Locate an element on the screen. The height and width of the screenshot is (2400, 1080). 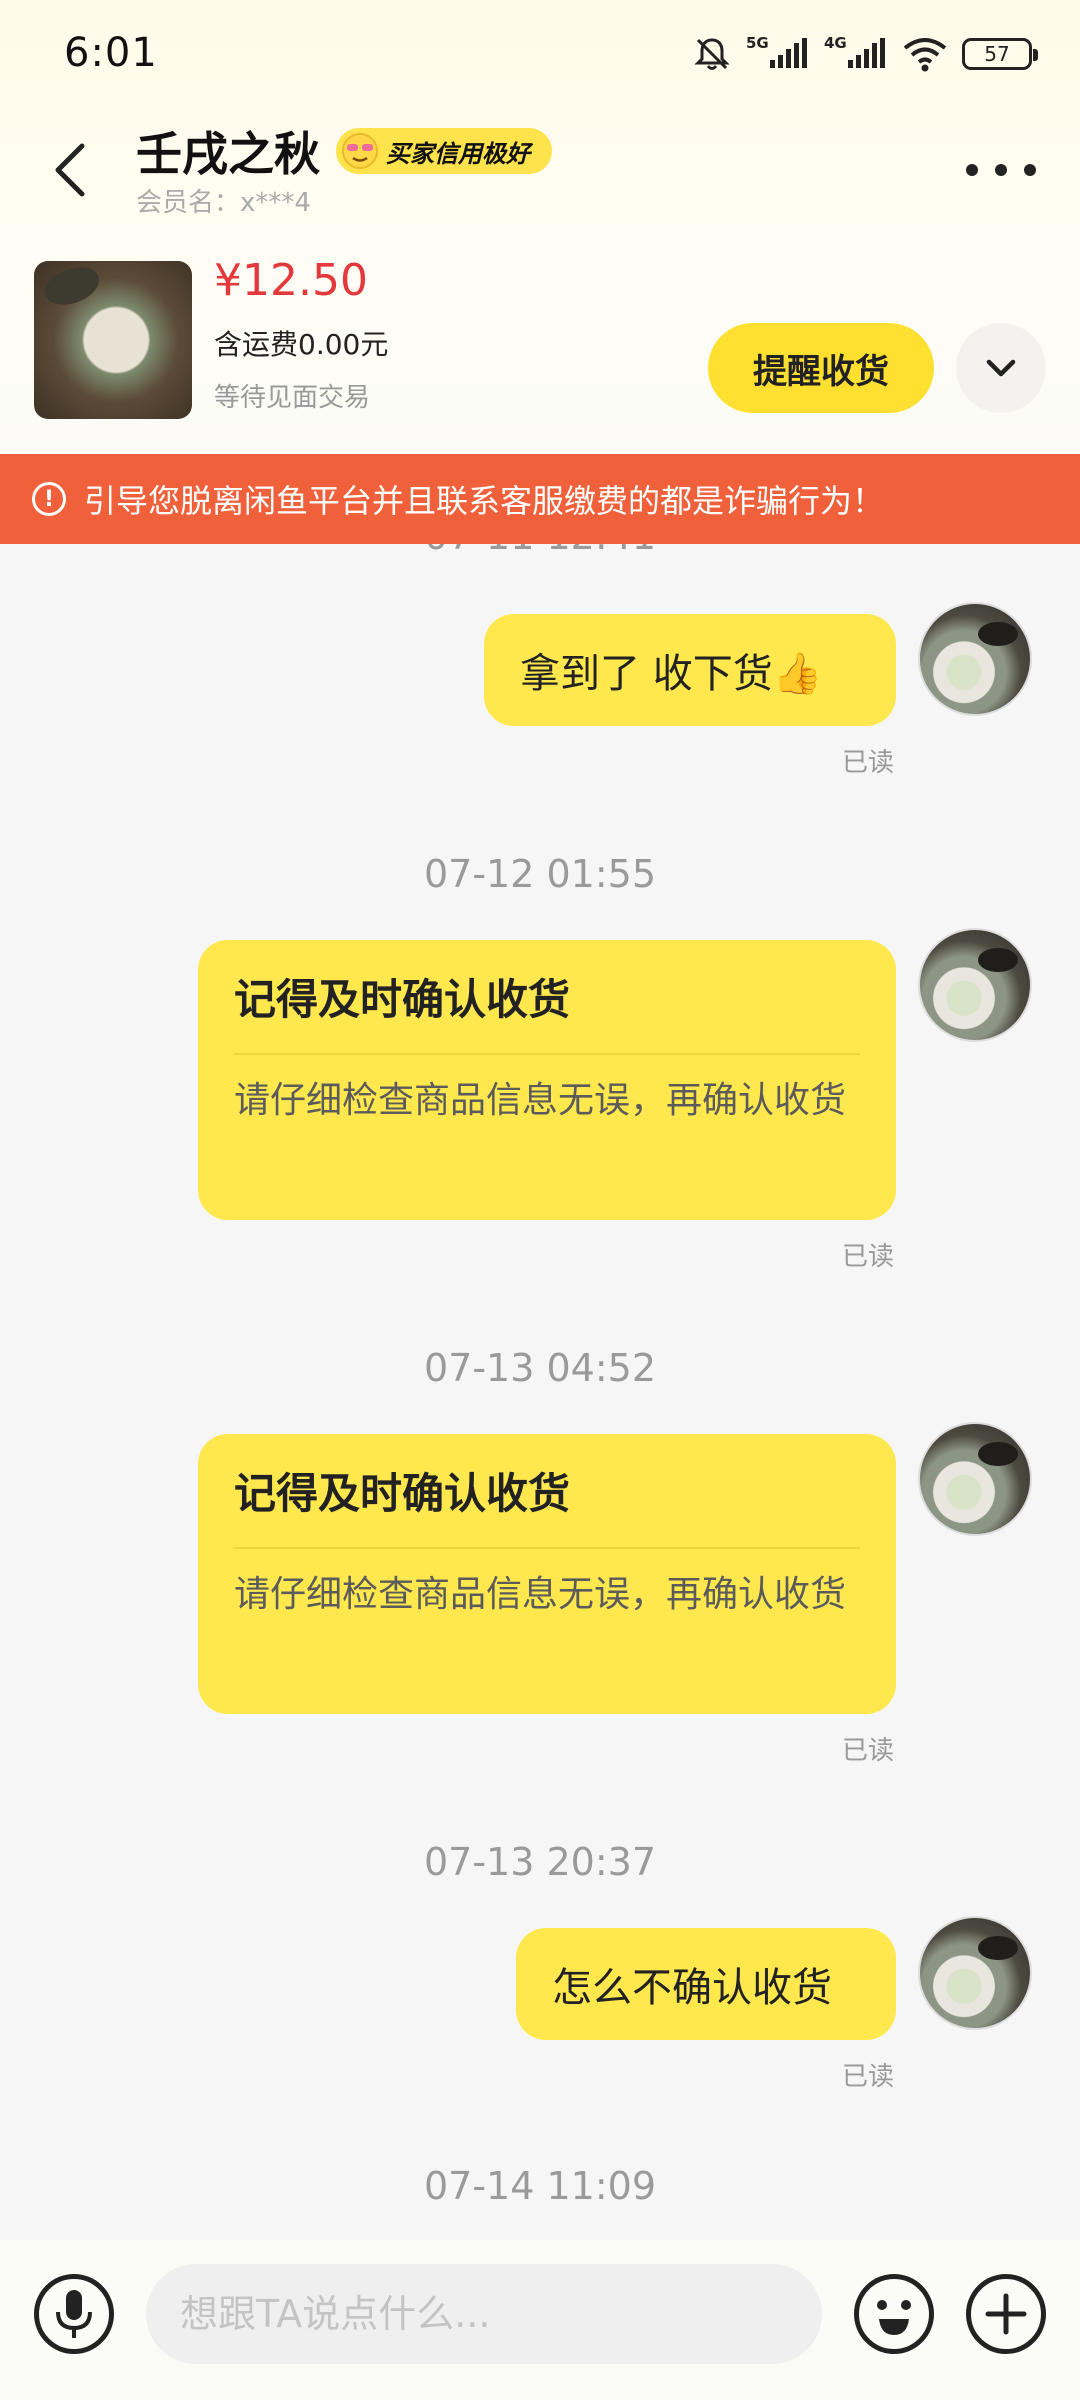
signal-icon: 4G is located at coordinates (854, 51).